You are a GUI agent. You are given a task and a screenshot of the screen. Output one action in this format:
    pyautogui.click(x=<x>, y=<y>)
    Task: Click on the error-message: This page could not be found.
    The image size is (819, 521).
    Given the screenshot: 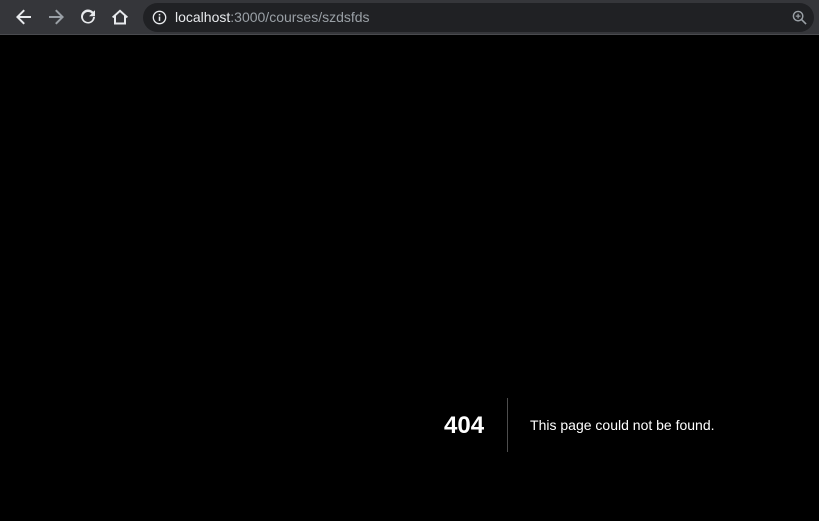 What is the action you would take?
    pyautogui.click(x=622, y=424)
    